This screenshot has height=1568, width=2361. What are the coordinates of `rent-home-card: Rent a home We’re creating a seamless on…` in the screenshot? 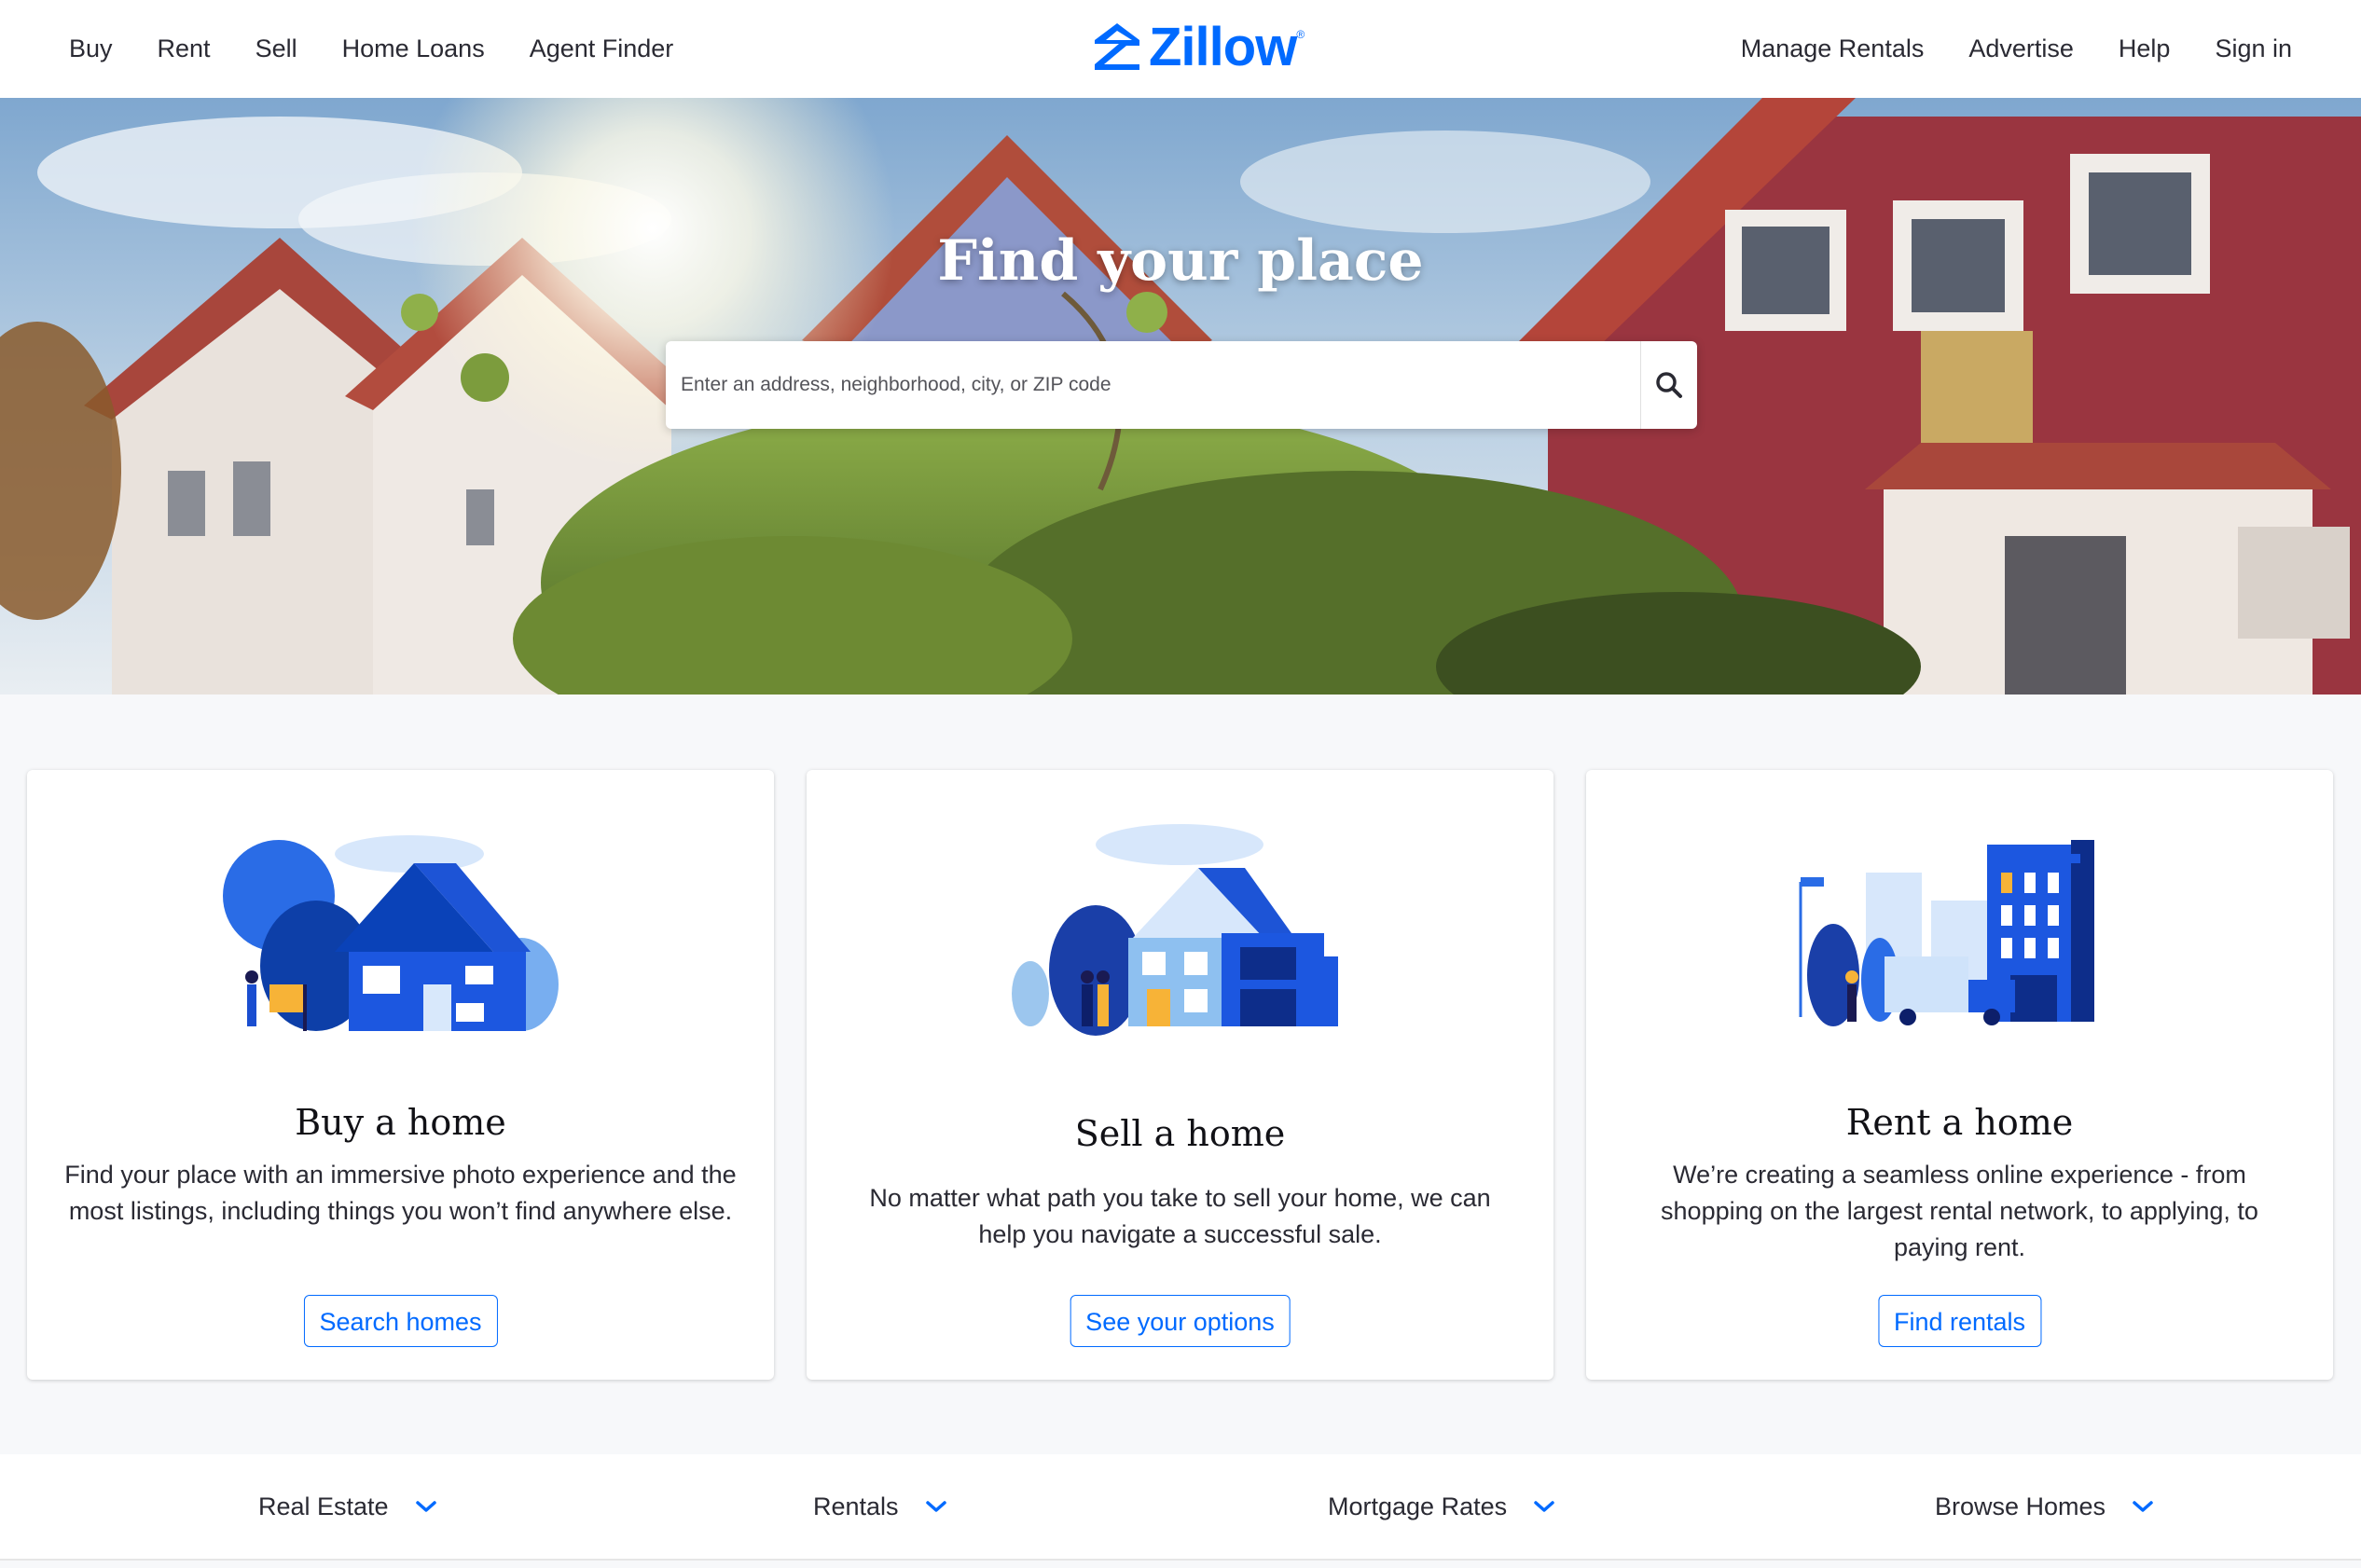 It's located at (1959, 1075).